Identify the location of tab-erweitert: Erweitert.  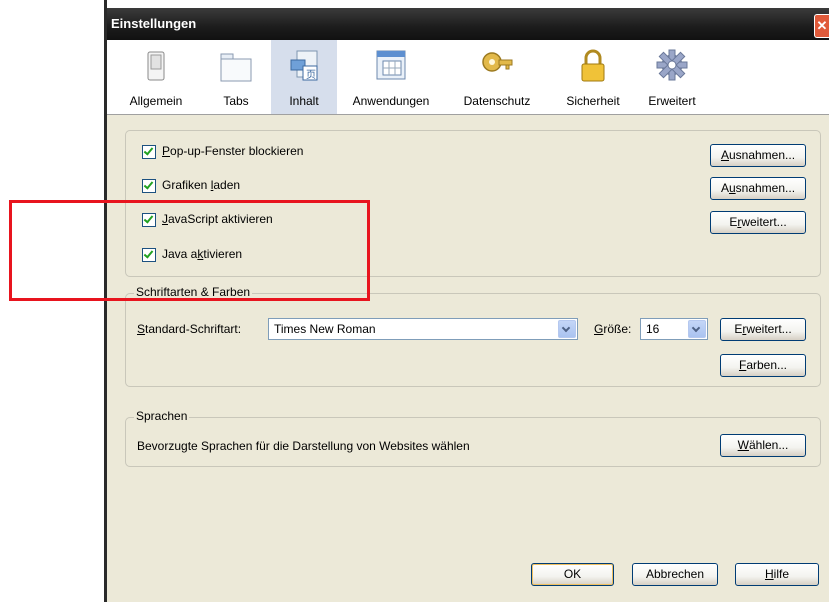
(672, 77).